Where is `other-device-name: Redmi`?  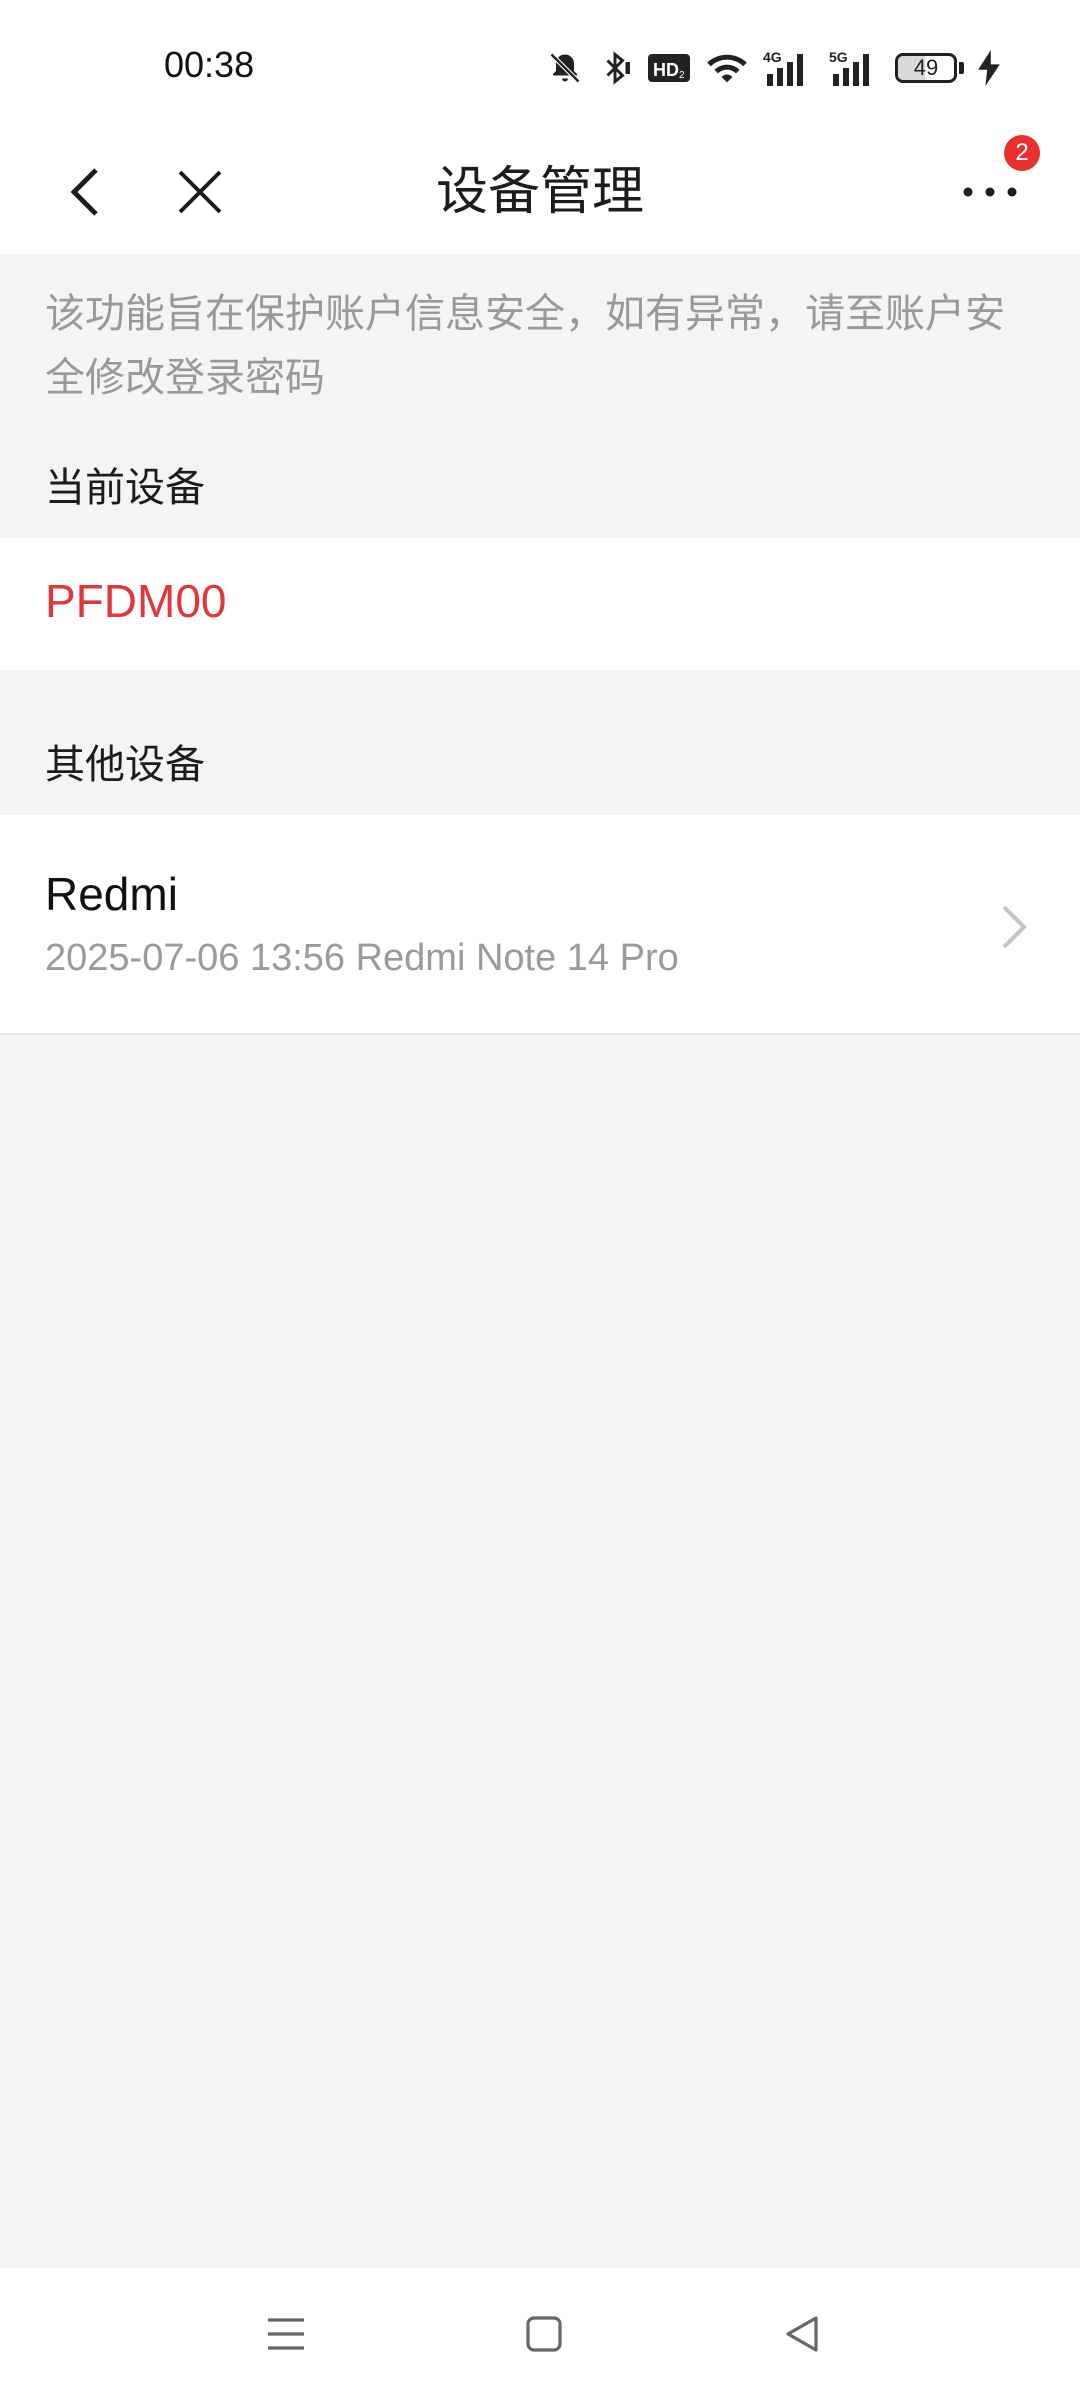 other-device-name: Redmi is located at coordinates (111, 894).